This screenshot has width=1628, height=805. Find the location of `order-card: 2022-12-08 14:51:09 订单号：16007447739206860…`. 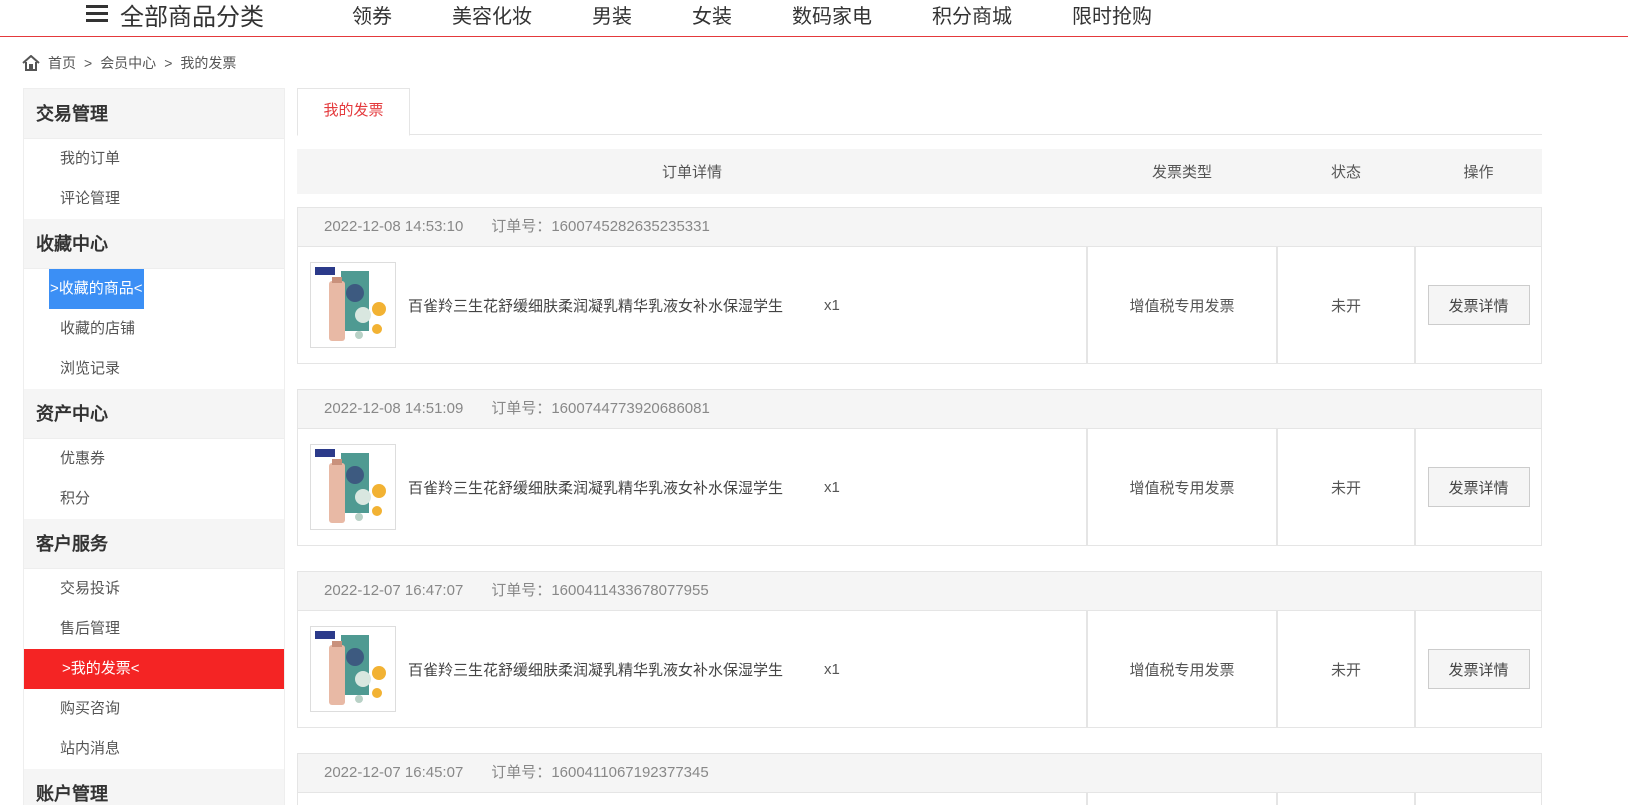

order-card: 2022-12-08 14:51:09 订单号：16007447739206860… is located at coordinates (919, 467).